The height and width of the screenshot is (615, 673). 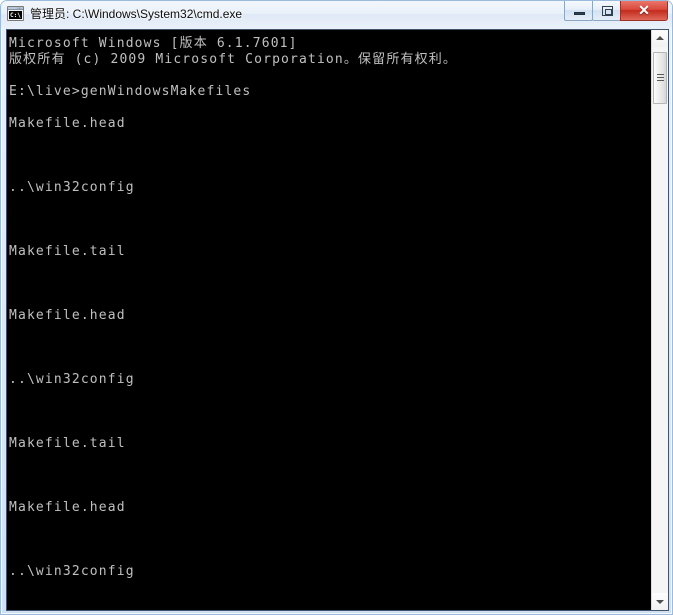 I want to click on vertical-scrollbar, so click(x=659, y=320).